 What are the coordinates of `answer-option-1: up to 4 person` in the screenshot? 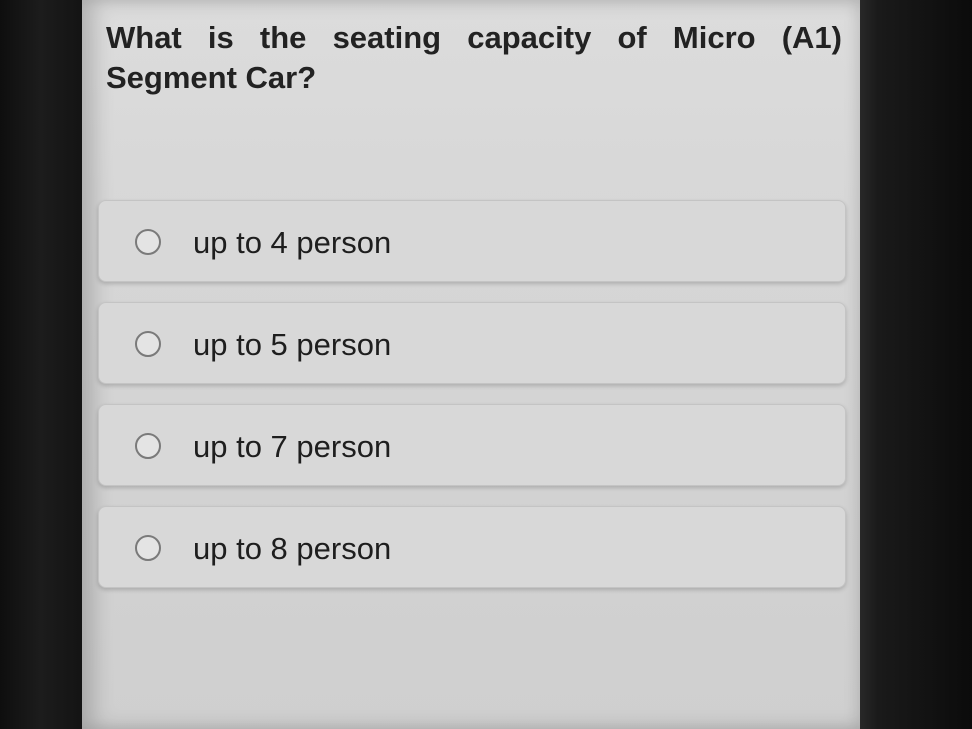 It's located at (472, 241).